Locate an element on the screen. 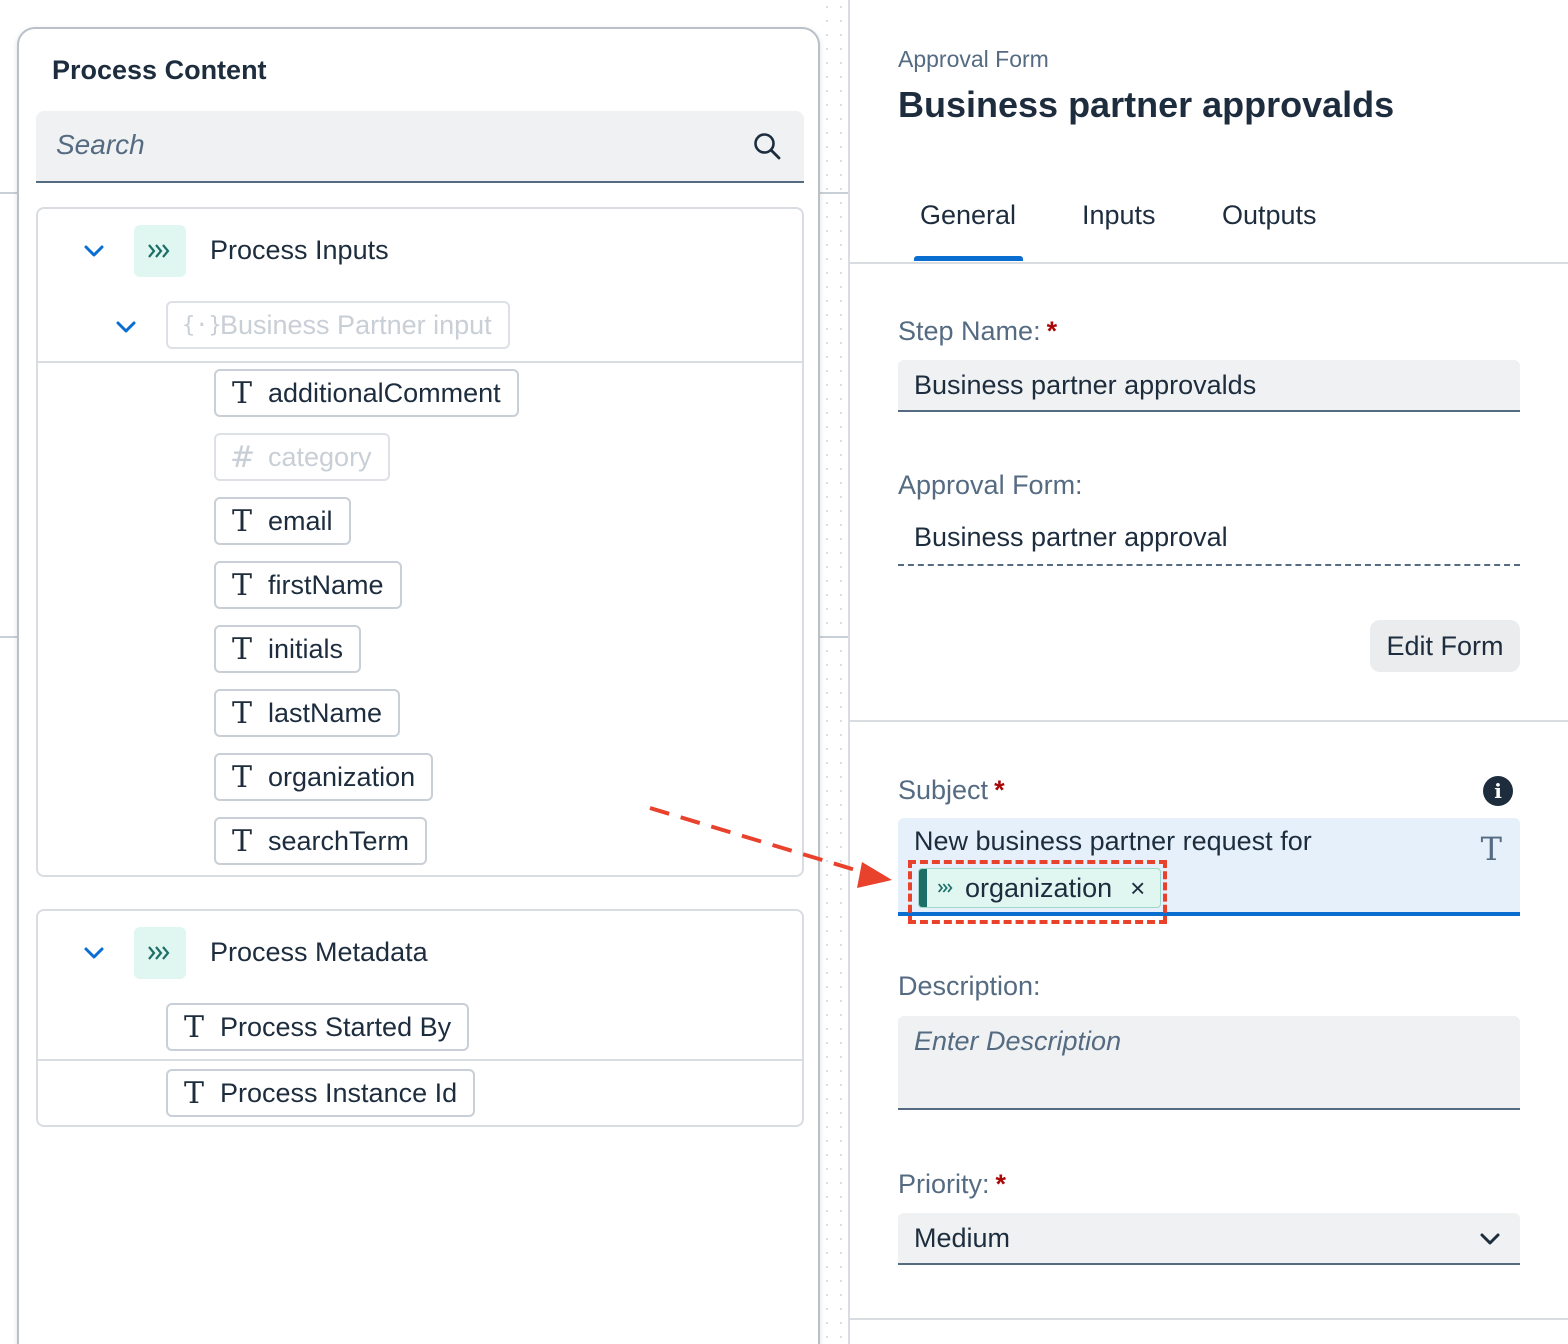  tab-general: General is located at coordinates (968, 215).